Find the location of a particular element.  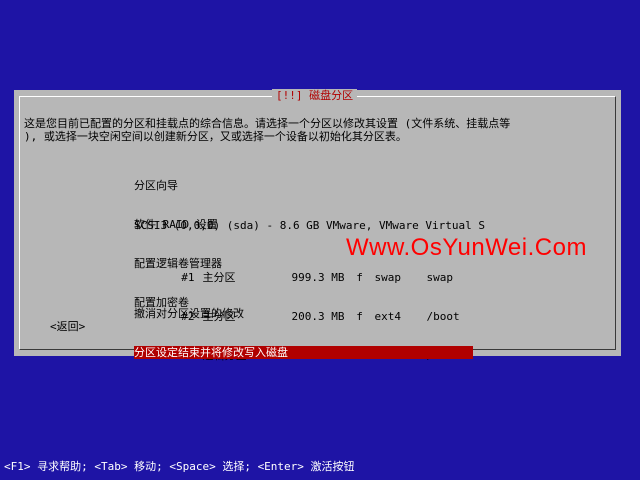

description-line: ), 或选择一块空闲空间以创建新分区，又或选择一个设备以初始化其分区表。 is located at coordinates (215, 136).